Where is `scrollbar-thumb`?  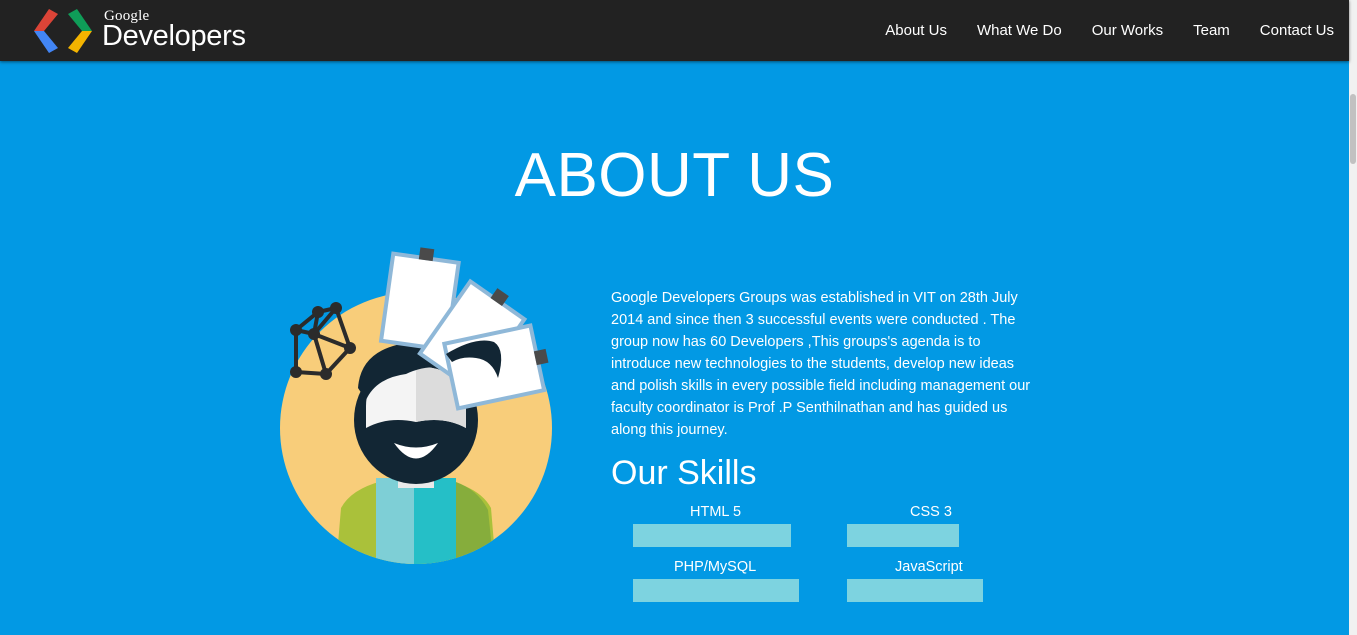 scrollbar-thumb is located at coordinates (1353, 129).